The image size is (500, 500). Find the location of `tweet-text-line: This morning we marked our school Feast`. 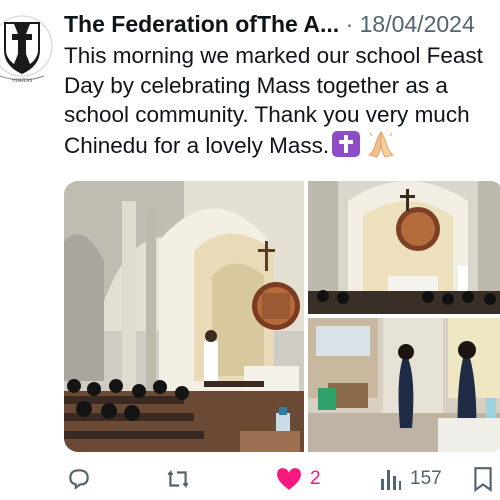

tweet-text-line: This morning we marked our school Feast is located at coordinates (273, 55).